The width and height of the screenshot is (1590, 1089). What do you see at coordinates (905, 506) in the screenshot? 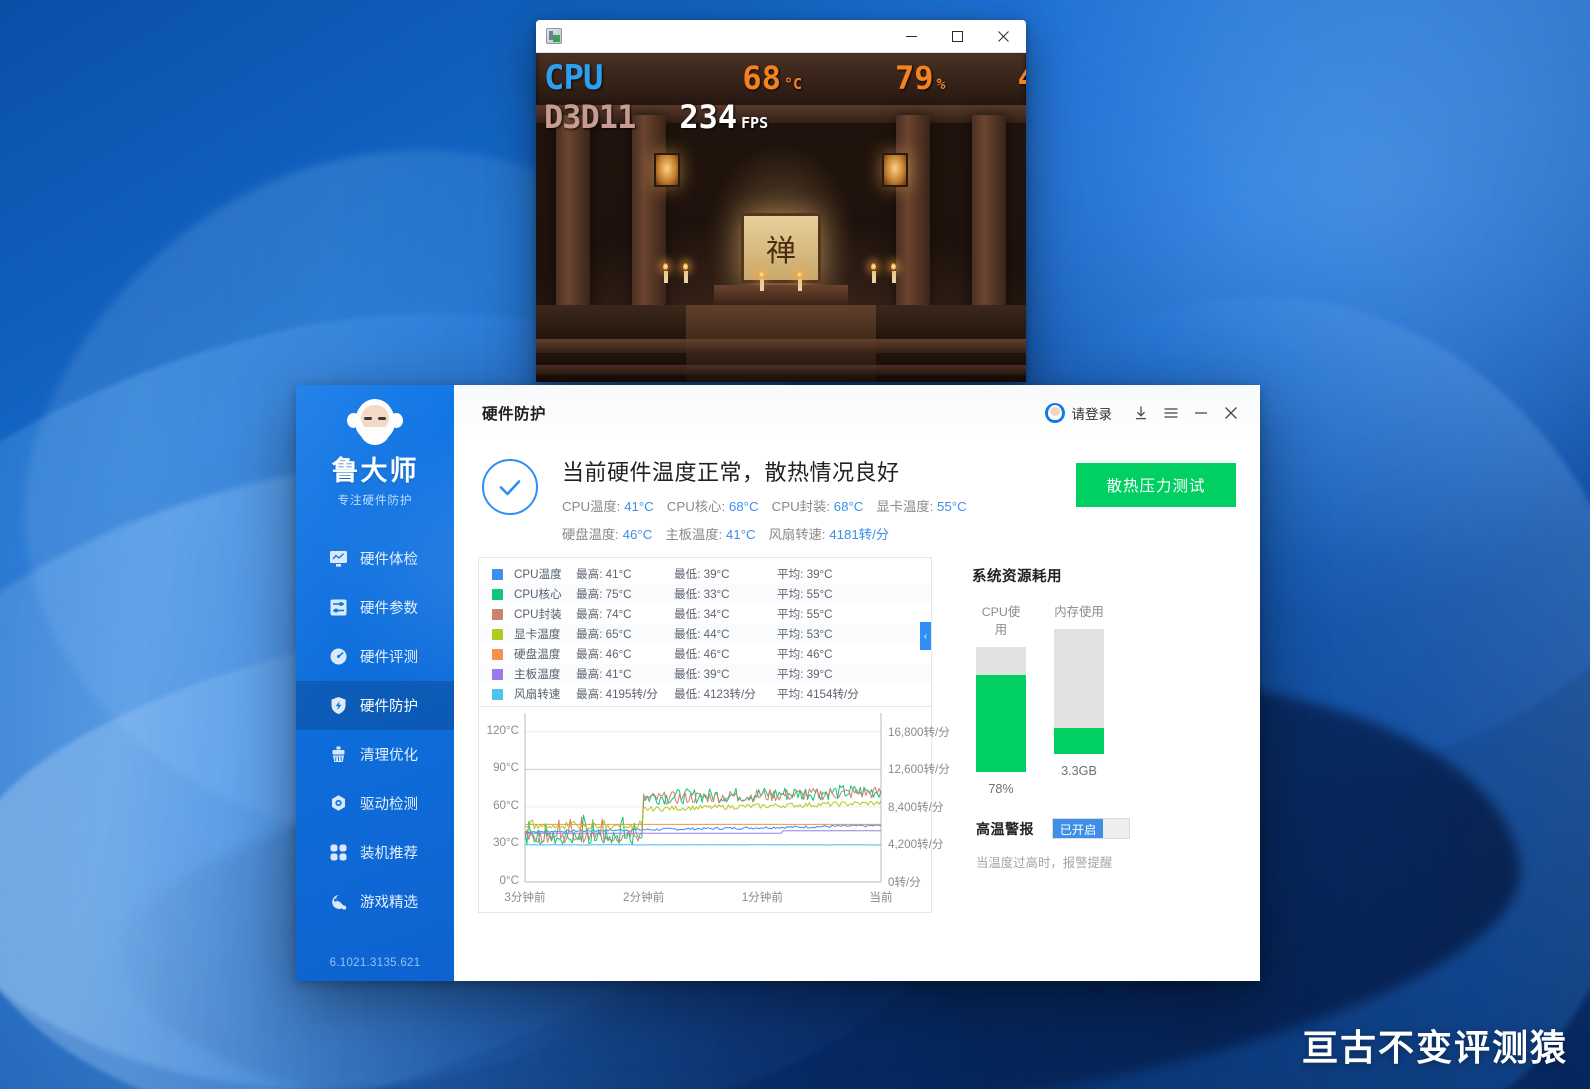
I see `metric-label: 显卡温度:` at bounding box center [905, 506].